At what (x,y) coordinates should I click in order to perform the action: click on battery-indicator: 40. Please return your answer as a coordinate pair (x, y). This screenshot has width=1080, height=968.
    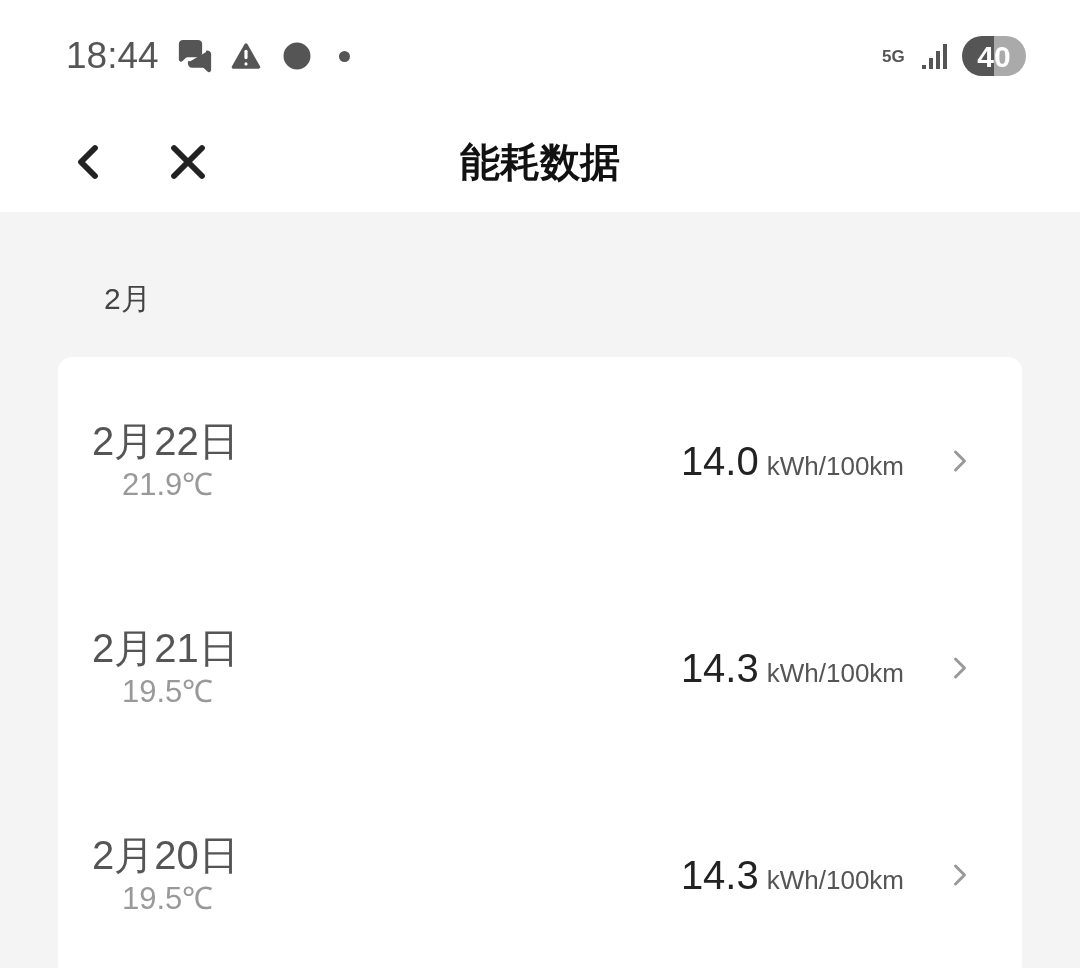
    Looking at the image, I should click on (994, 56).